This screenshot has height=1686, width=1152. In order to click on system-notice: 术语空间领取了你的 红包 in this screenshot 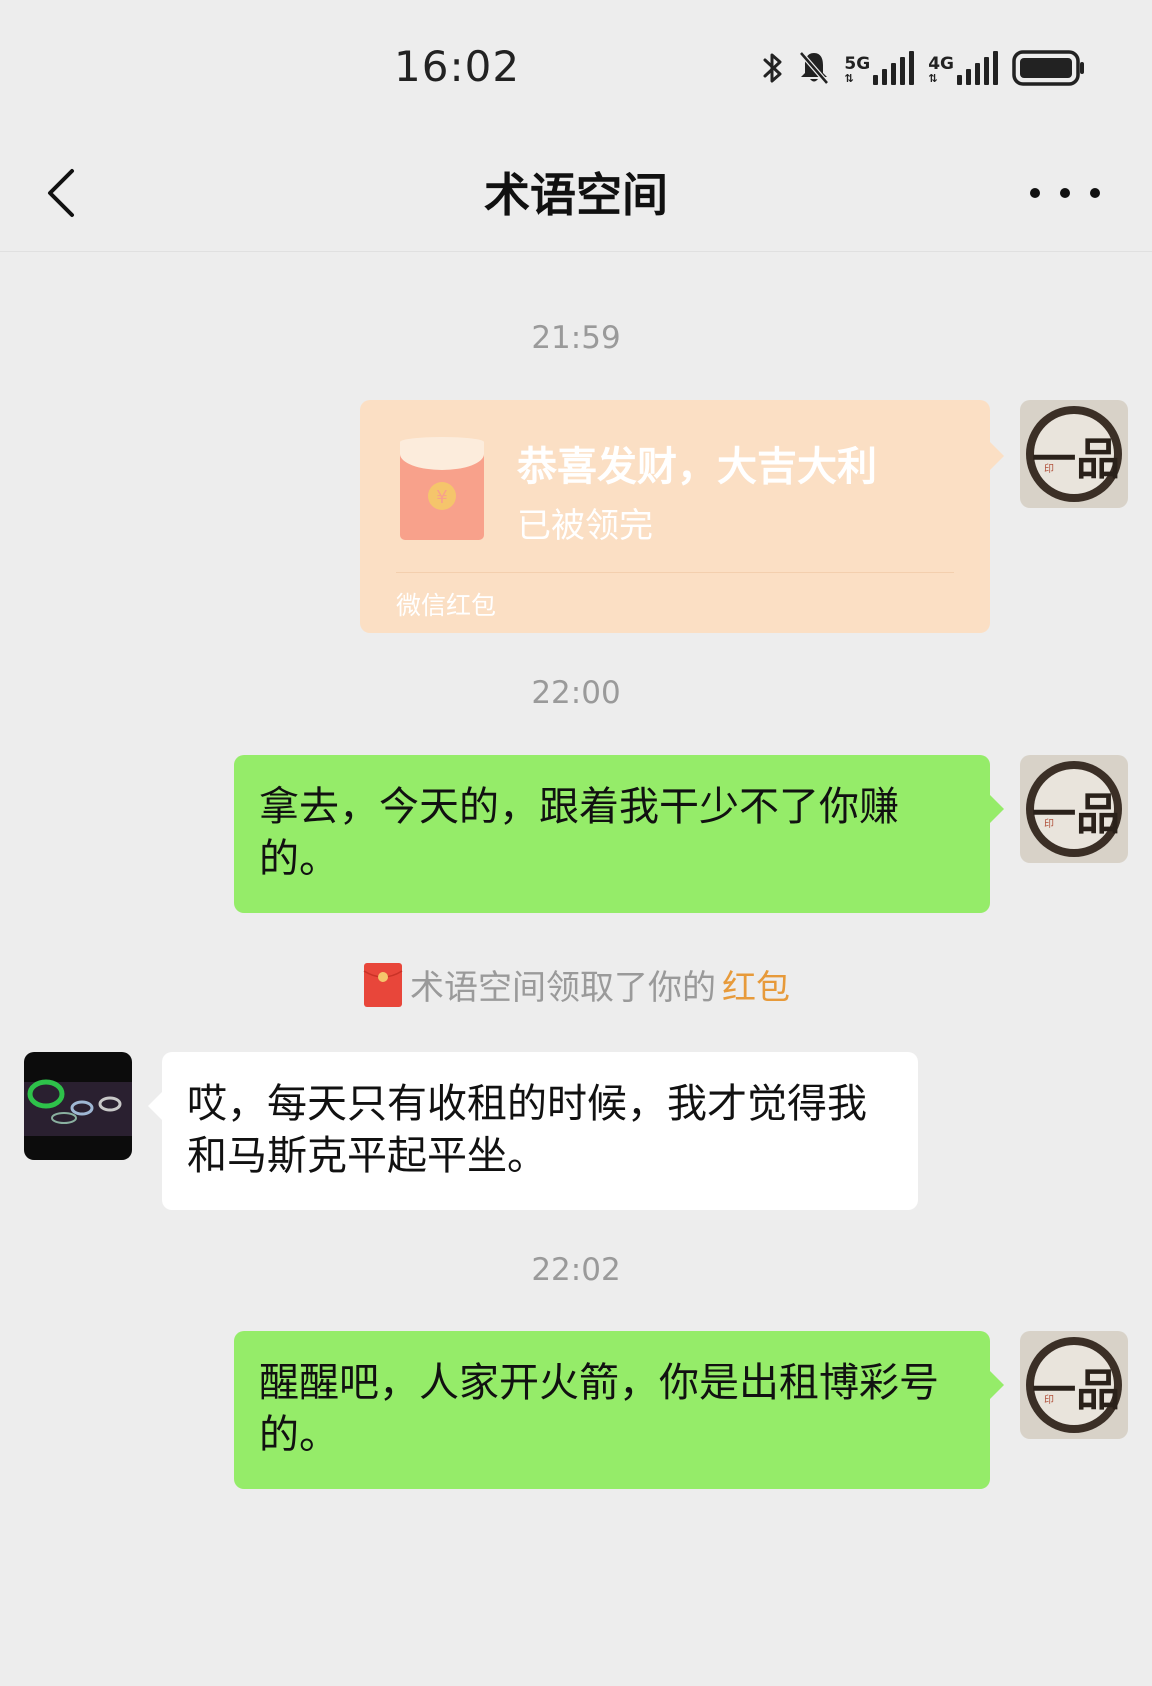, I will do `click(576, 984)`.